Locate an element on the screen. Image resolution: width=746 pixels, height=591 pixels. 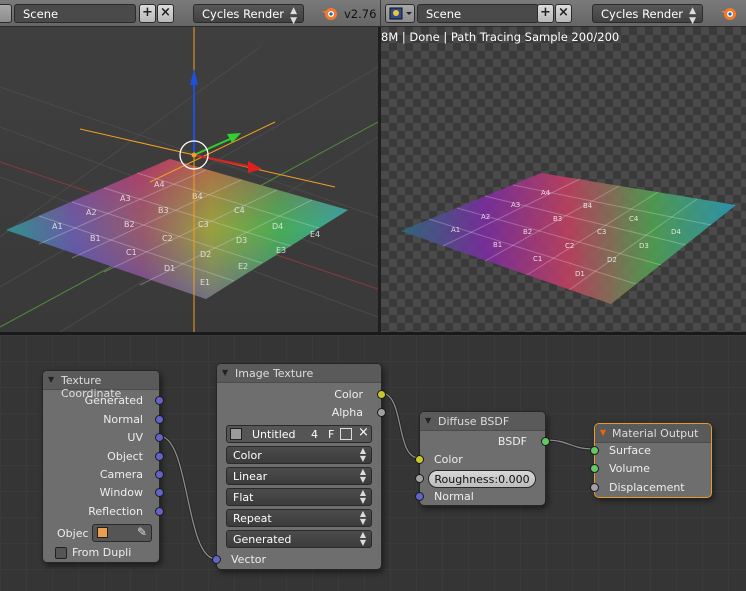
node-header: ▼ Image Texture is located at coordinates (299, 373).